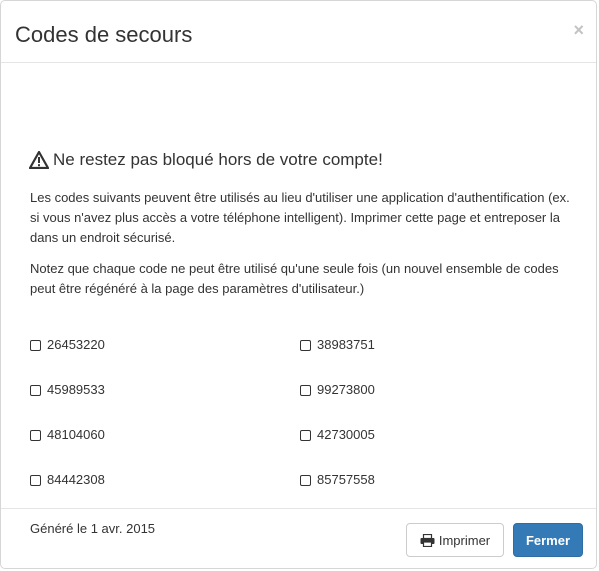 The height and width of the screenshot is (571, 599). Describe the element at coordinates (76, 479) in the screenshot. I see `code-value: 84442308` at that location.